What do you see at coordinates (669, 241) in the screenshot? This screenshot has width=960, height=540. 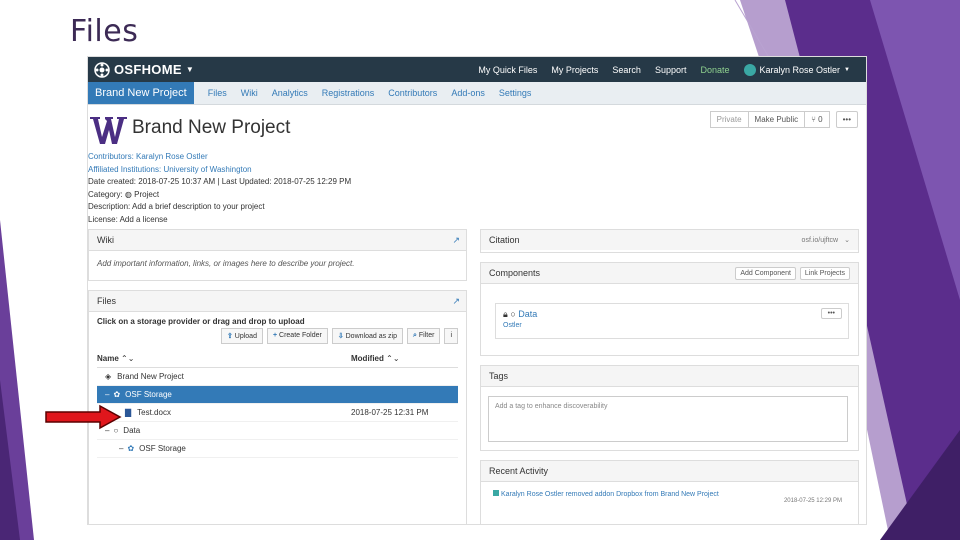 I see `citation-panel: Citation osf.io/ujftcw ⌄` at bounding box center [669, 241].